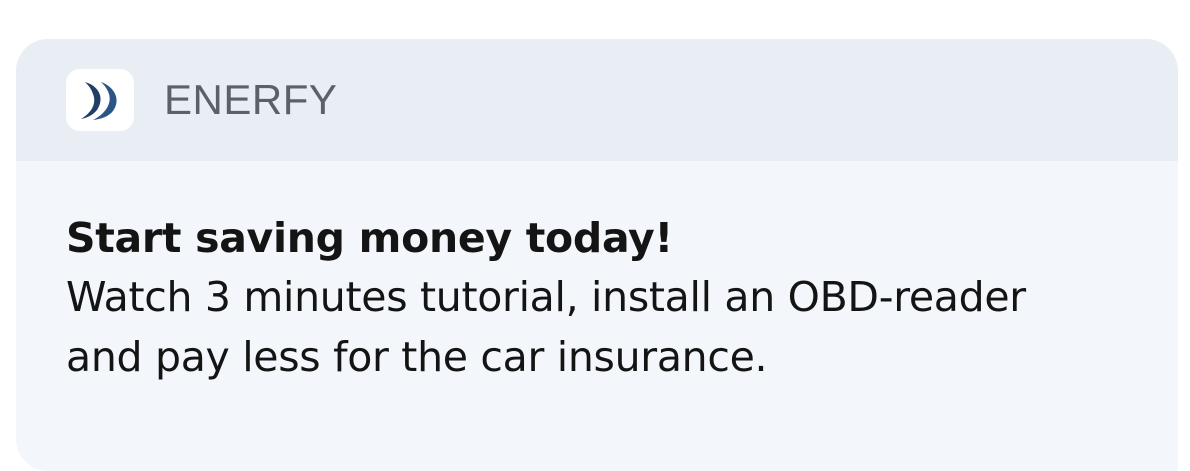 Image resolution: width=1190 pixels, height=471 pixels. I want to click on enerfy-logo-icon, so click(100, 100).